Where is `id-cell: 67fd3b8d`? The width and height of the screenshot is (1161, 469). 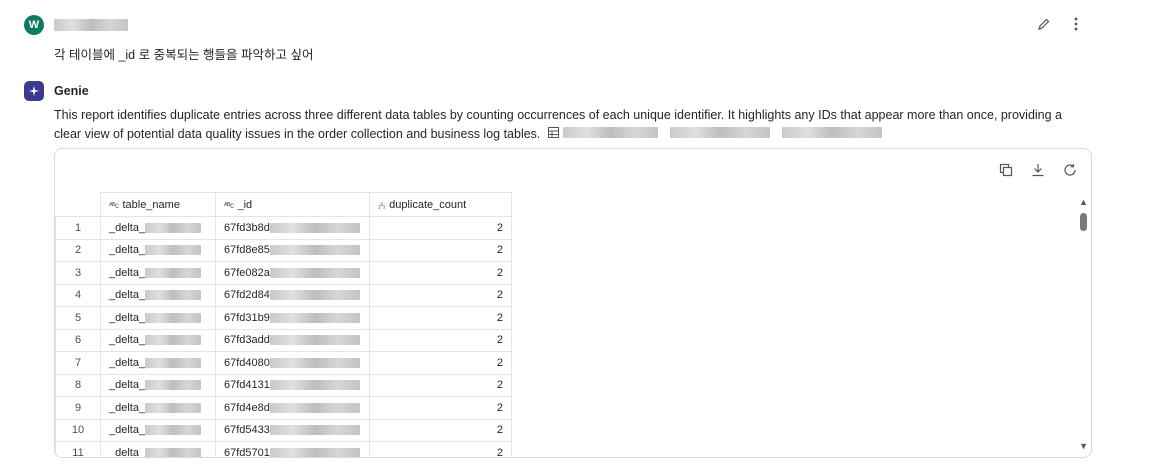
id-cell: 67fd3b8d is located at coordinates (292, 228).